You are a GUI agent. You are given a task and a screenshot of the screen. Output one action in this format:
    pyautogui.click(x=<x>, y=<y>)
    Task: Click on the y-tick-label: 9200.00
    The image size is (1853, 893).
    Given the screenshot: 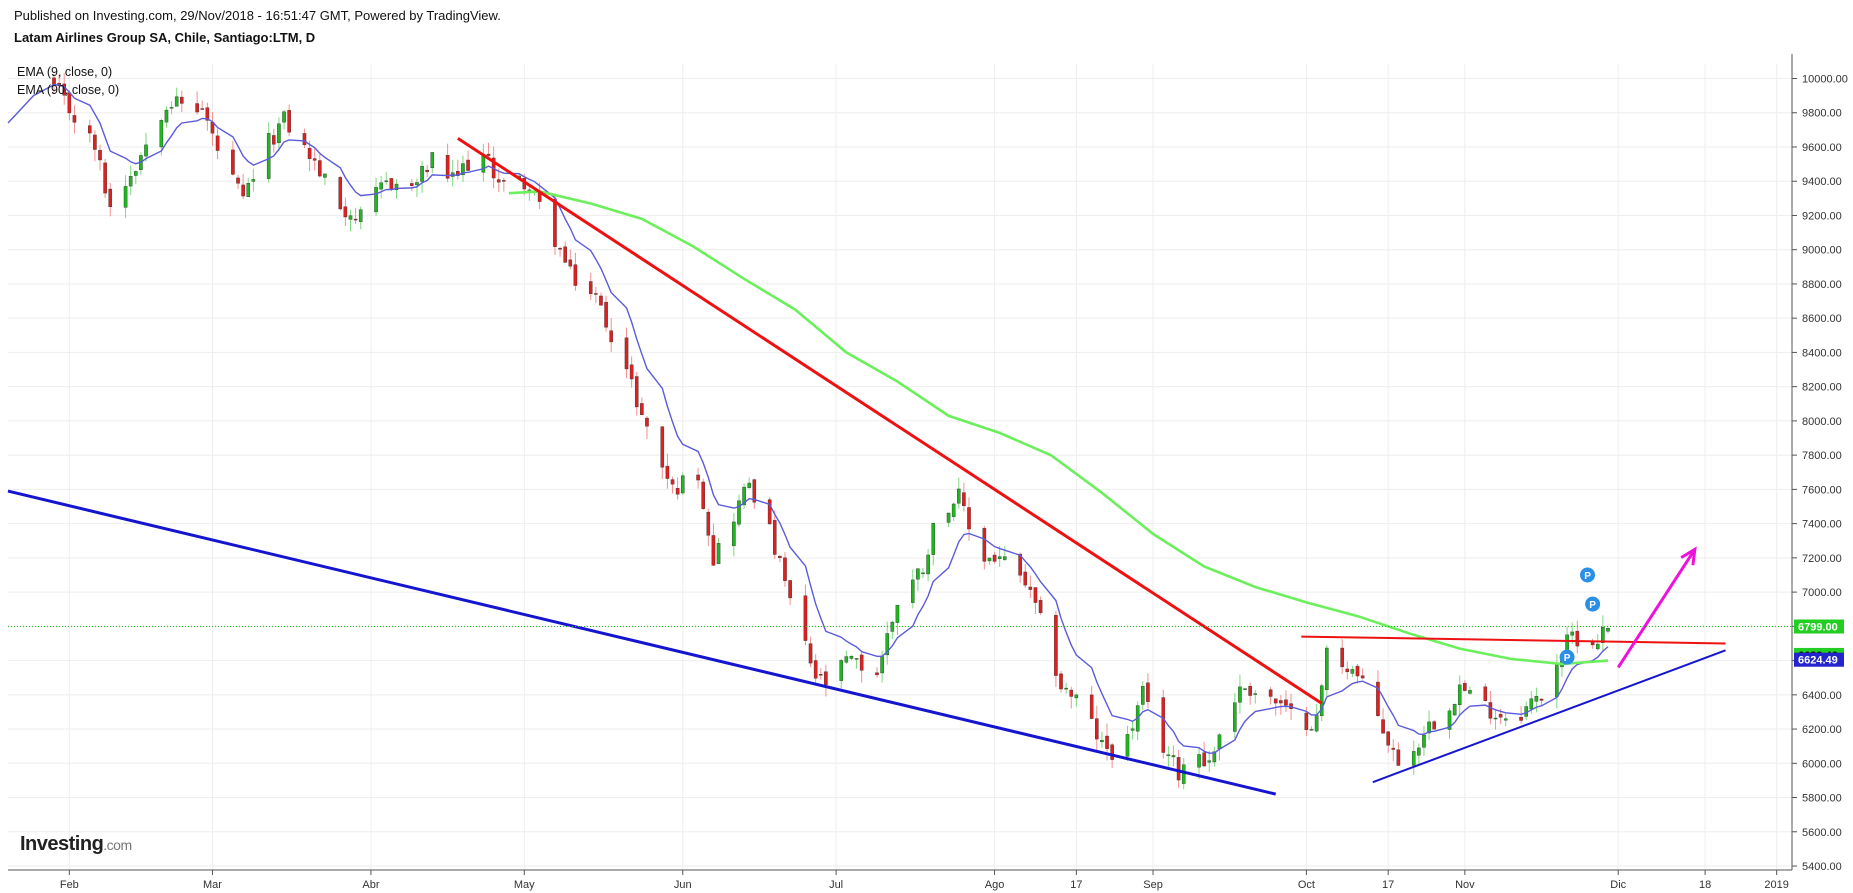 What is the action you would take?
    pyautogui.click(x=1822, y=216)
    